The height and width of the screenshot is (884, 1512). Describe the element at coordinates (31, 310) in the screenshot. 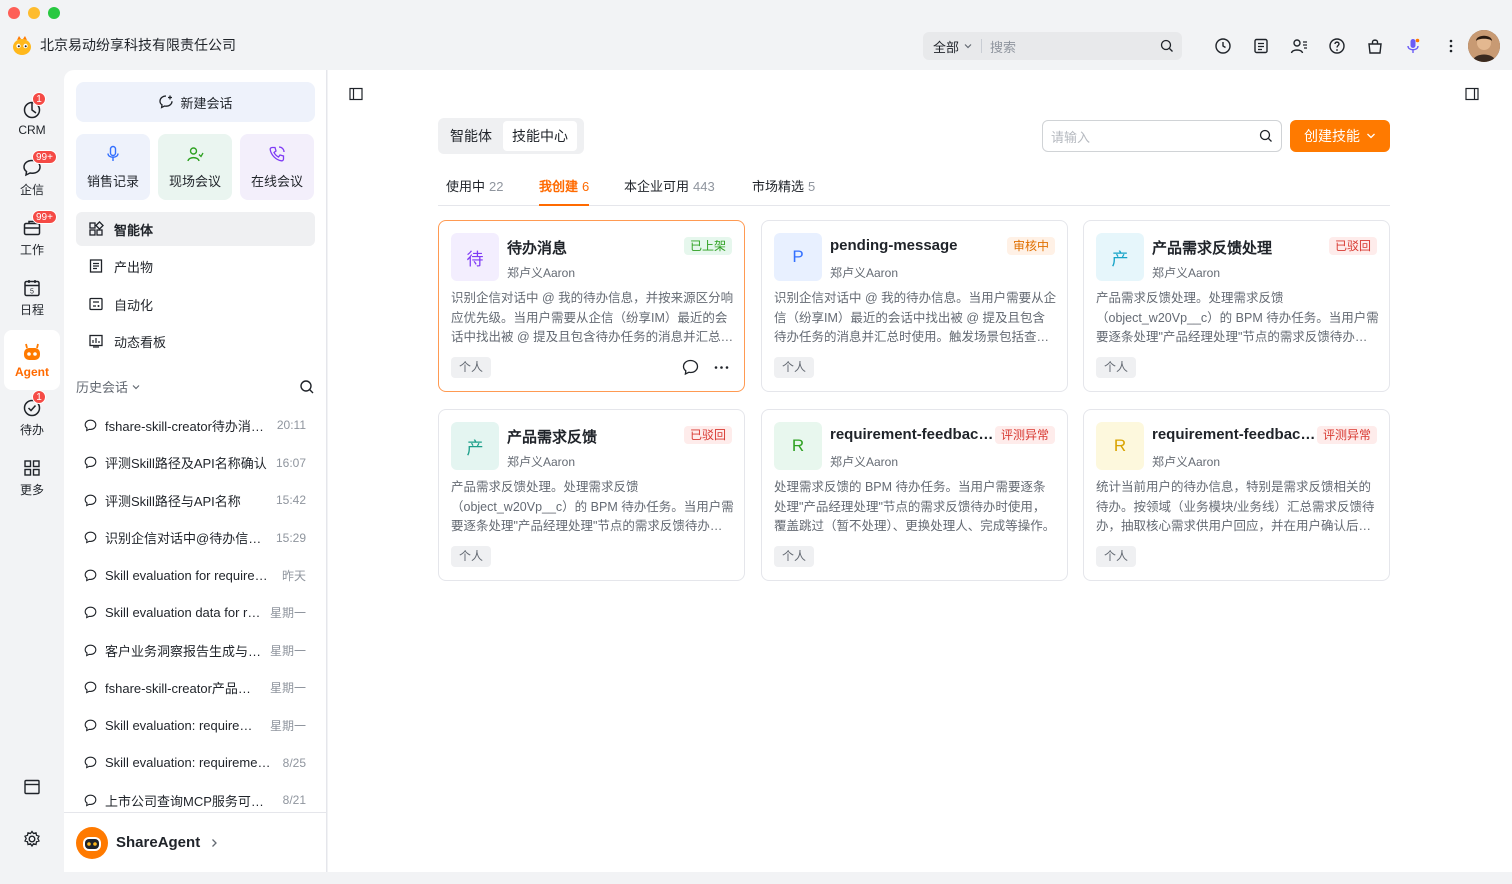

I see `rail-label: 日程` at that location.